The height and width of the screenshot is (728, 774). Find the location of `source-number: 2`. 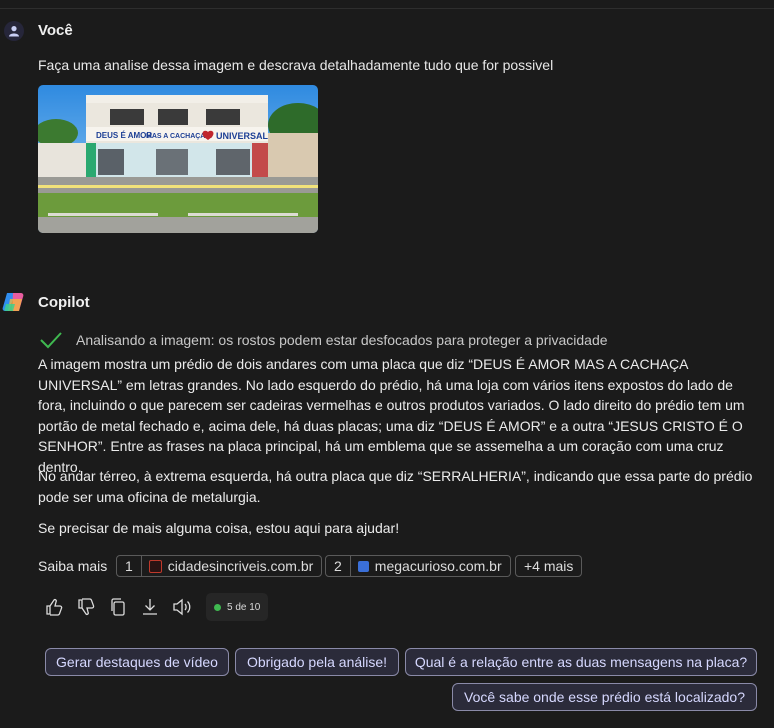

source-number: 2 is located at coordinates (338, 566).